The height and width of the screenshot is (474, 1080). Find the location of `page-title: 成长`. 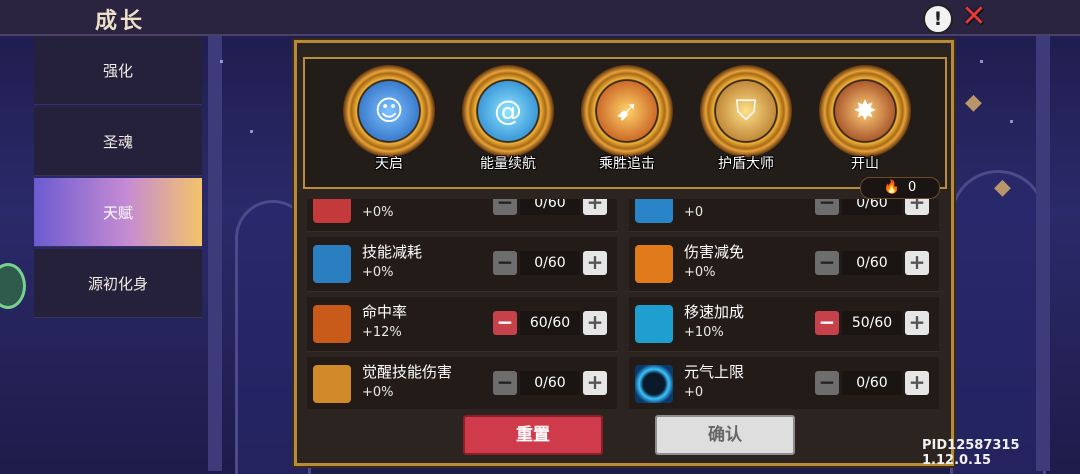

page-title: 成长 is located at coordinates (120, 21).